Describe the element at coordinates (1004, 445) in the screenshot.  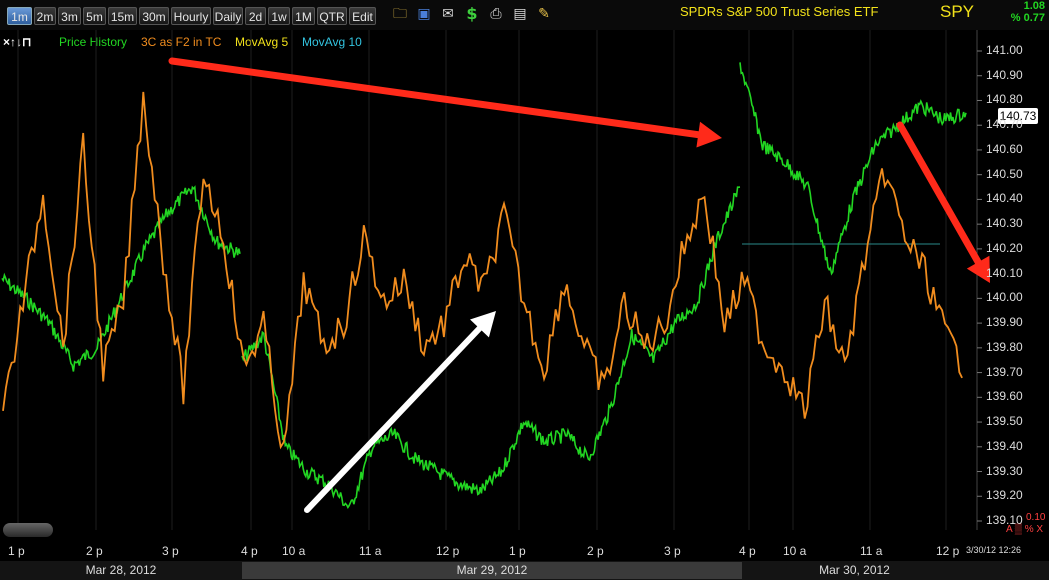
I see `y-tick-label: 139.40` at that location.